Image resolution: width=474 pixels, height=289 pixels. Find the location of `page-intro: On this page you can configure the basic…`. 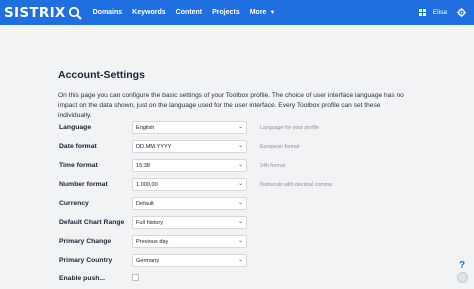

page-intro: On this page you can configure the basic… is located at coordinates (231, 105).